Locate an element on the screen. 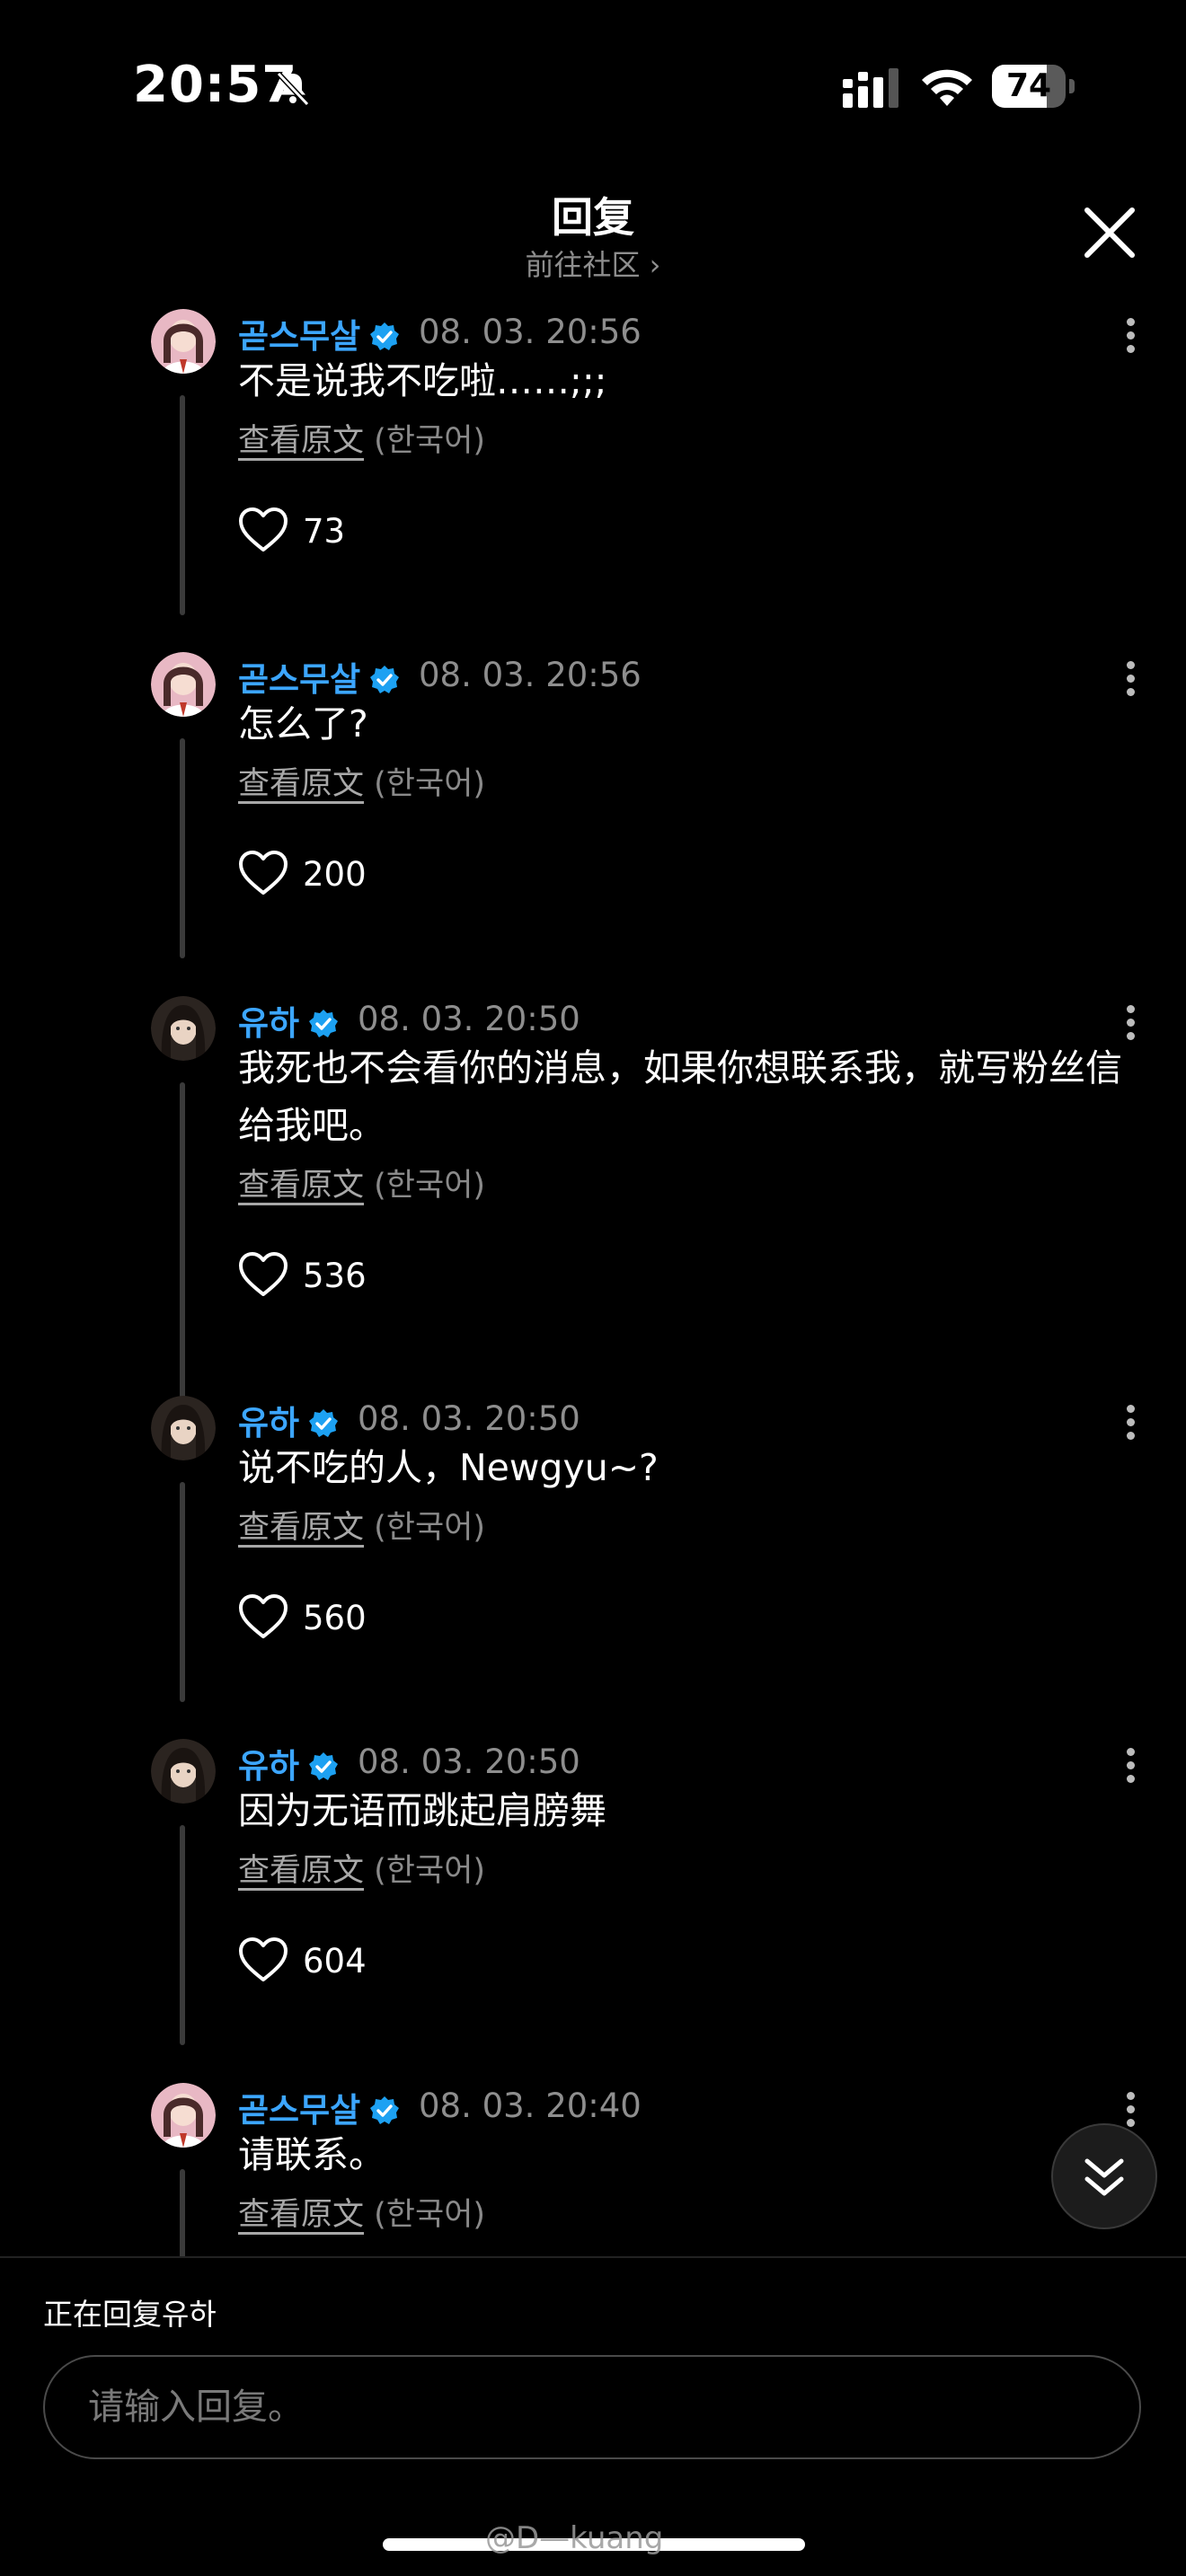 The width and height of the screenshot is (1186, 2576). scroll-to-bottom-button is located at coordinates (1104, 2176).